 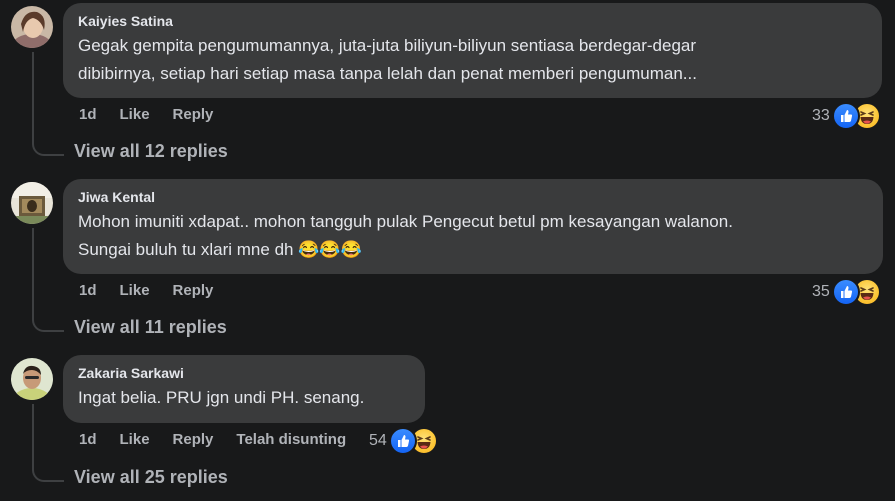 What do you see at coordinates (378, 440) in the screenshot?
I see `reaction-count: 54` at bounding box center [378, 440].